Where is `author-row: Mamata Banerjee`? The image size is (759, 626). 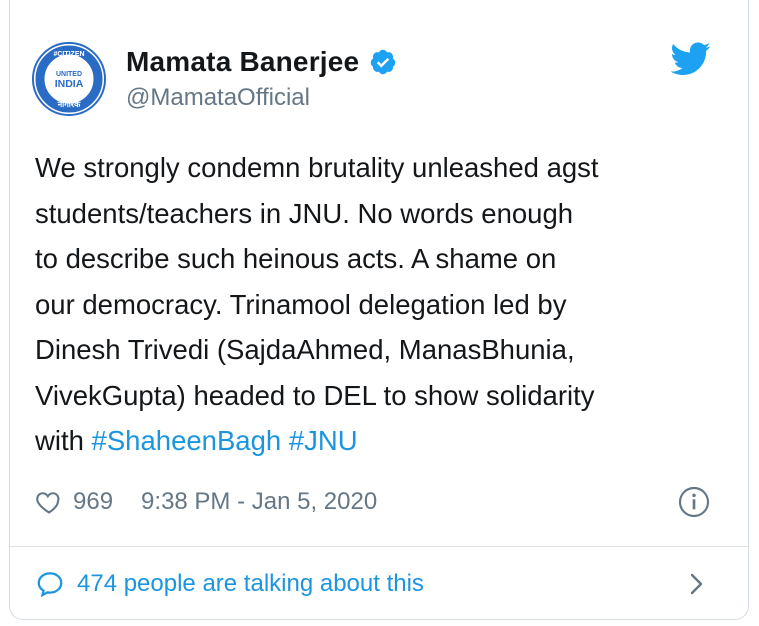 author-row: Mamata Banerjee is located at coordinates (261, 62).